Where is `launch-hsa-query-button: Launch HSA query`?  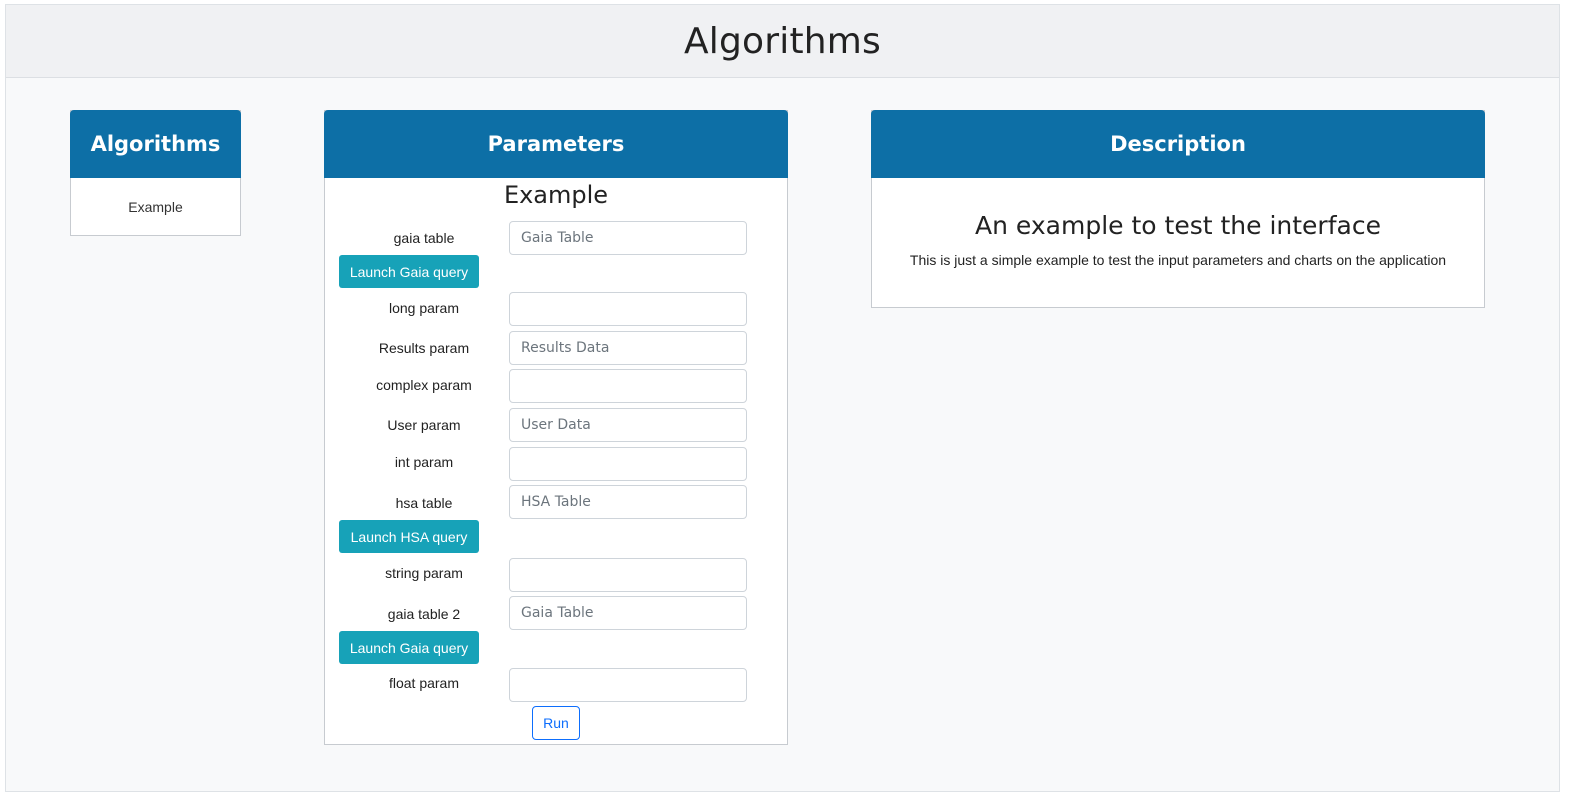 launch-hsa-query-button: Launch HSA query is located at coordinates (409, 536).